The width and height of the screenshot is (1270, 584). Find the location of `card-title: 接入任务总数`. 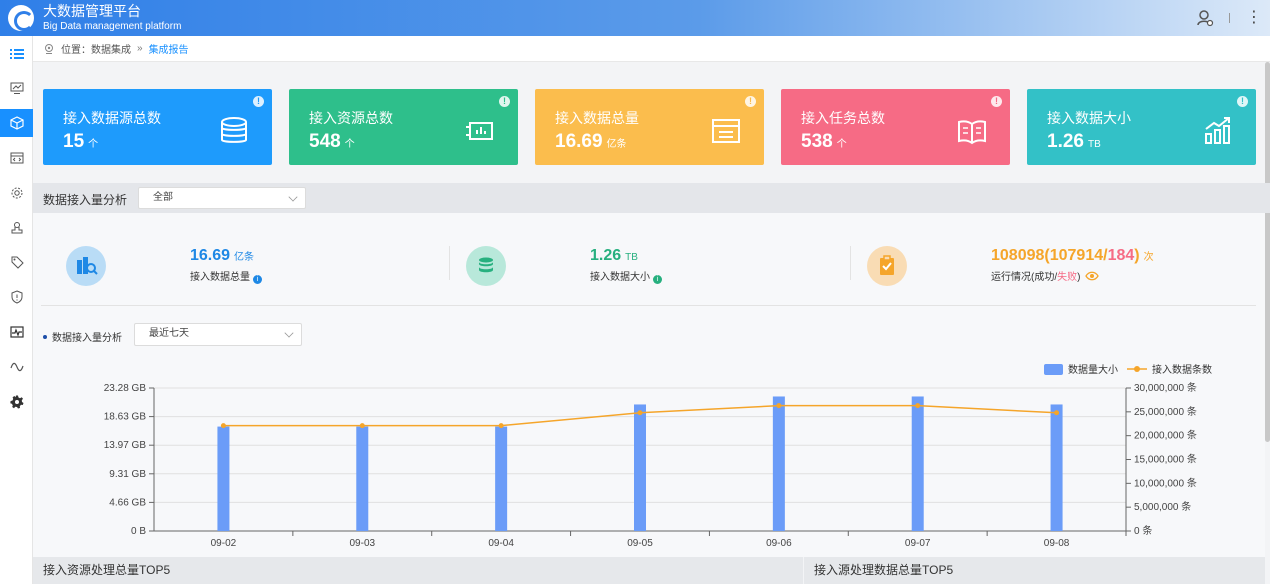

card-title: 接入任务总数 is located at coordinates (843, 118).